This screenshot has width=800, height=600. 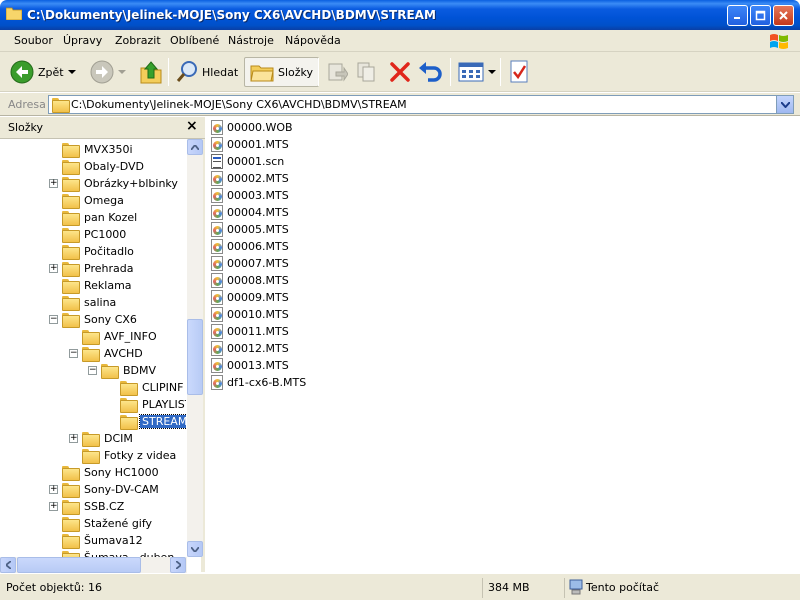 I want to click on tree-item-label: Fotky z videa, so click(x=140, y=455).